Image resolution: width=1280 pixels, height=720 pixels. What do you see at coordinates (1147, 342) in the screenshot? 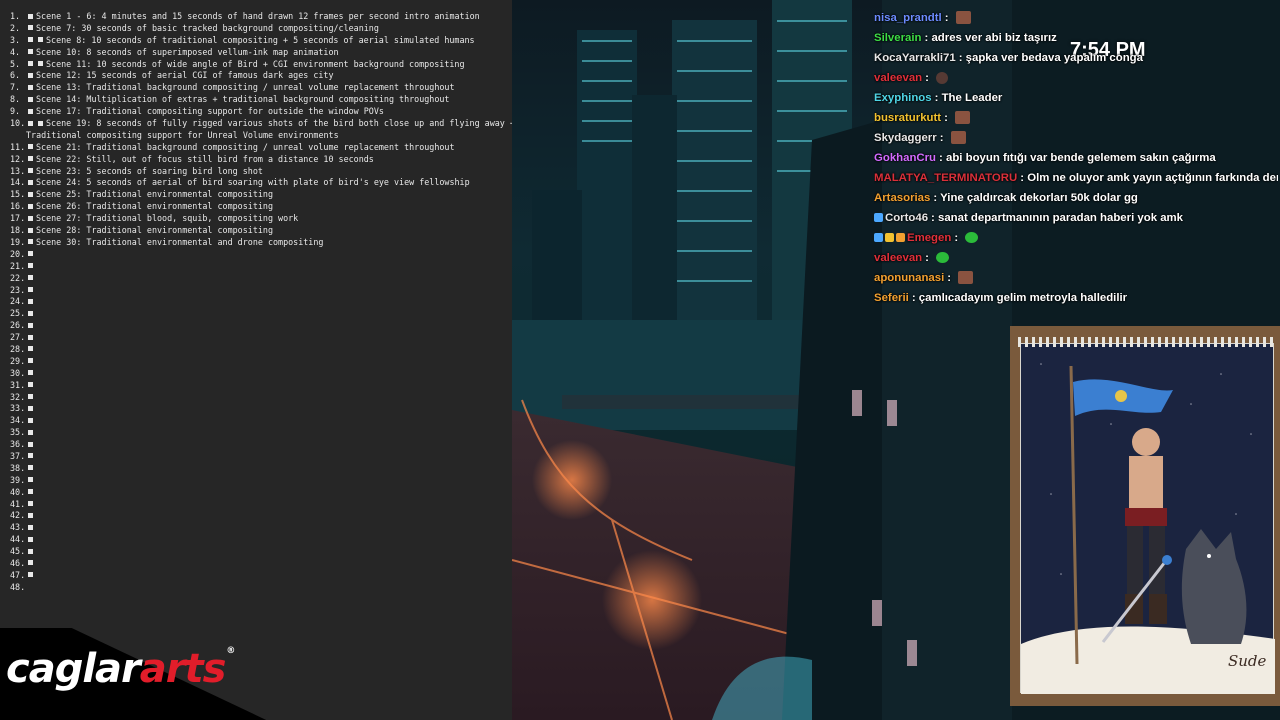
I see `spiral-binding` at bounding box center [1147, 342].